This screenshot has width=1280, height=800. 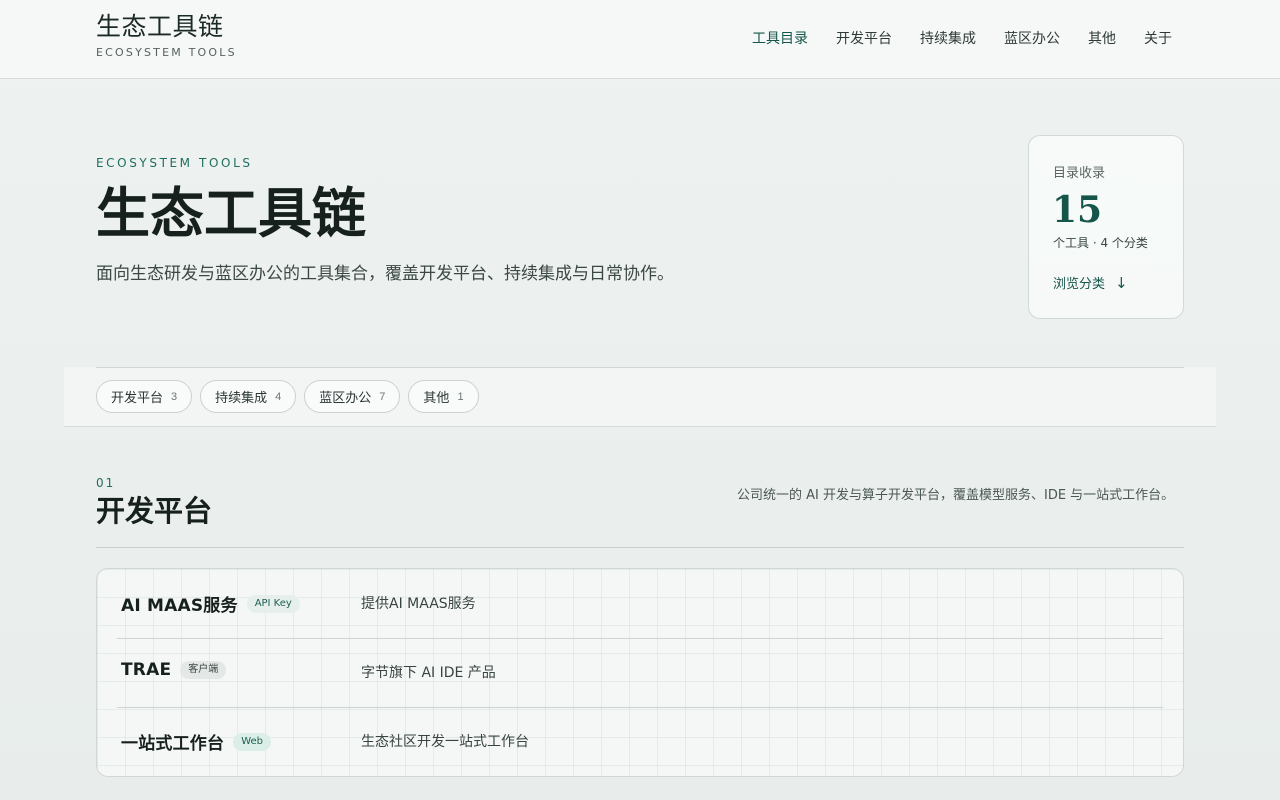 I want to click on section-title: 开发平台, so click(x=154, y=511).